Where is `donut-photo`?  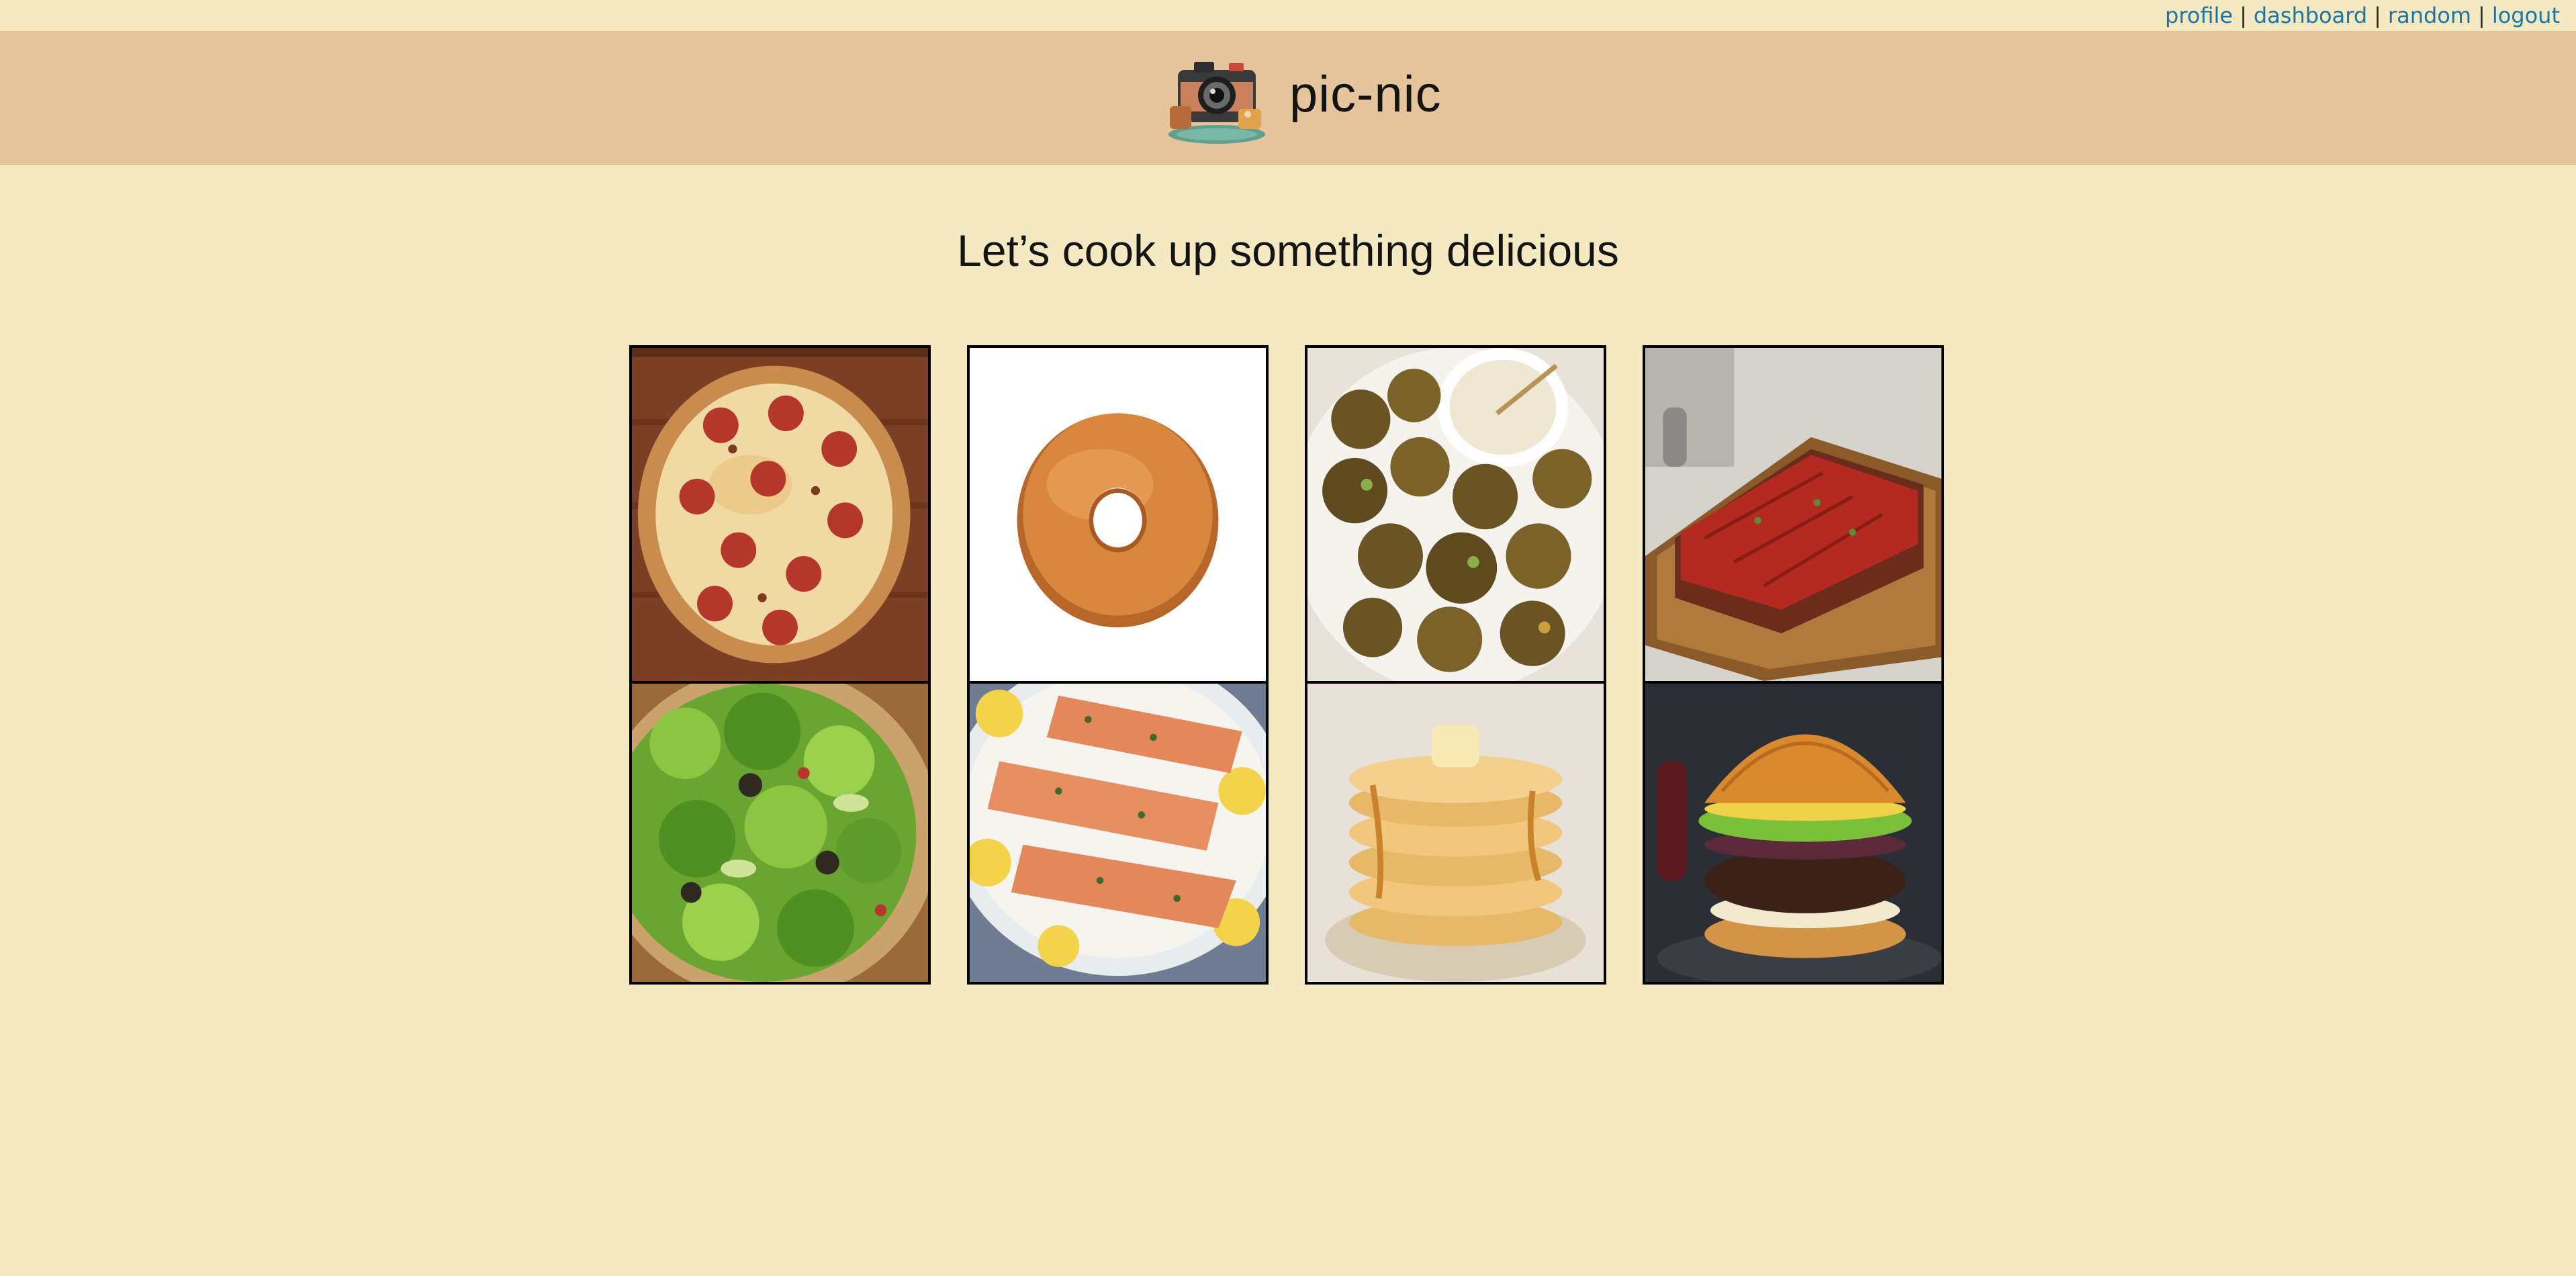
donut-photo is located at coordinates (1118, 514).